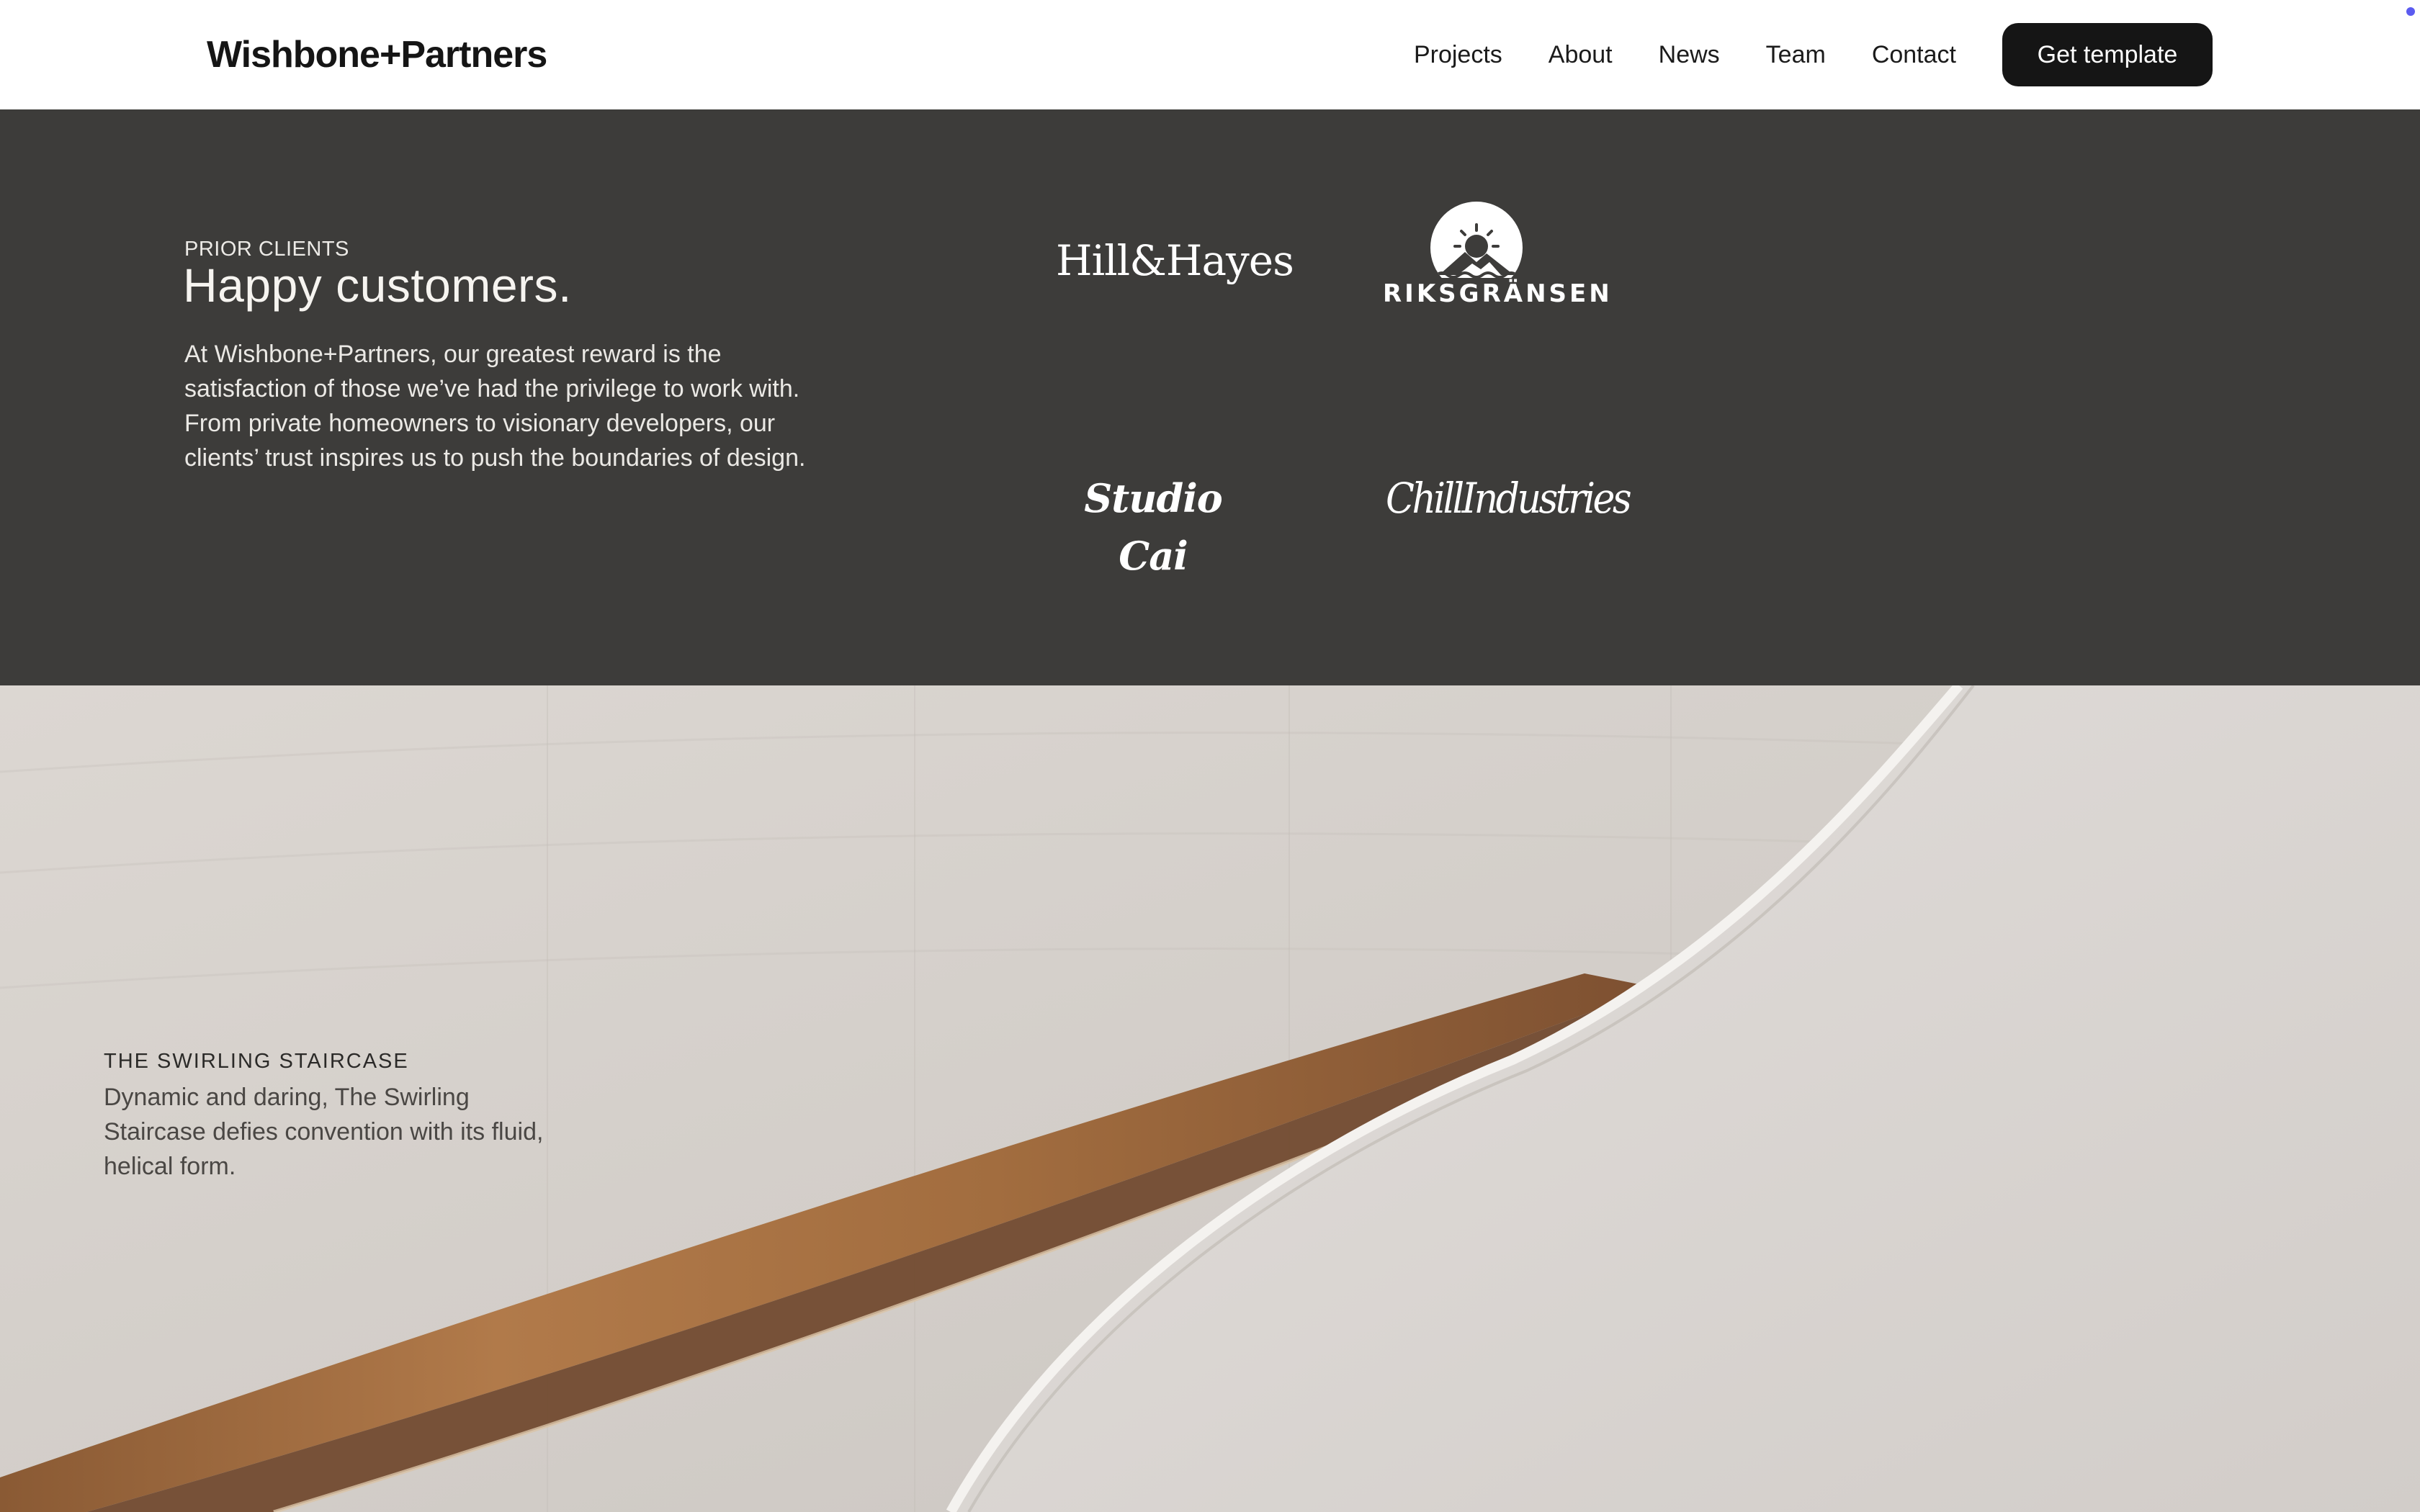 The image size is (2420, 1512). Describe the element at coordinates (1509, 498) in the screenshot. I see `client-logo-chill-industries: ChillIndustries` at that location.